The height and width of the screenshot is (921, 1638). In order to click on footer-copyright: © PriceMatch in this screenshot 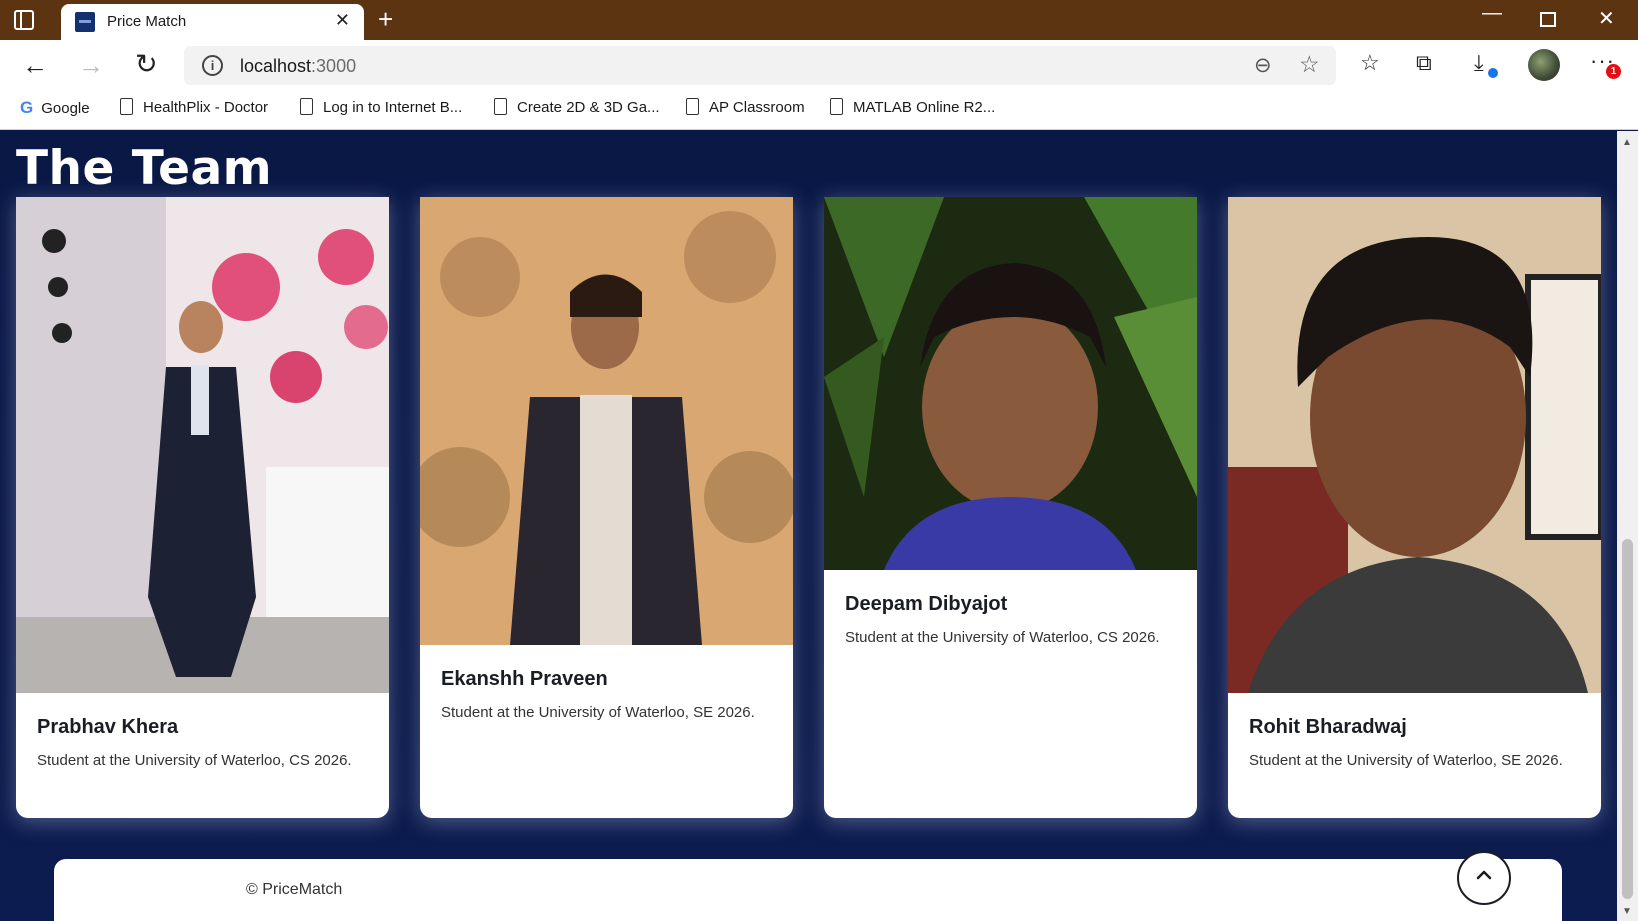, I will do `click(294, 889)`.